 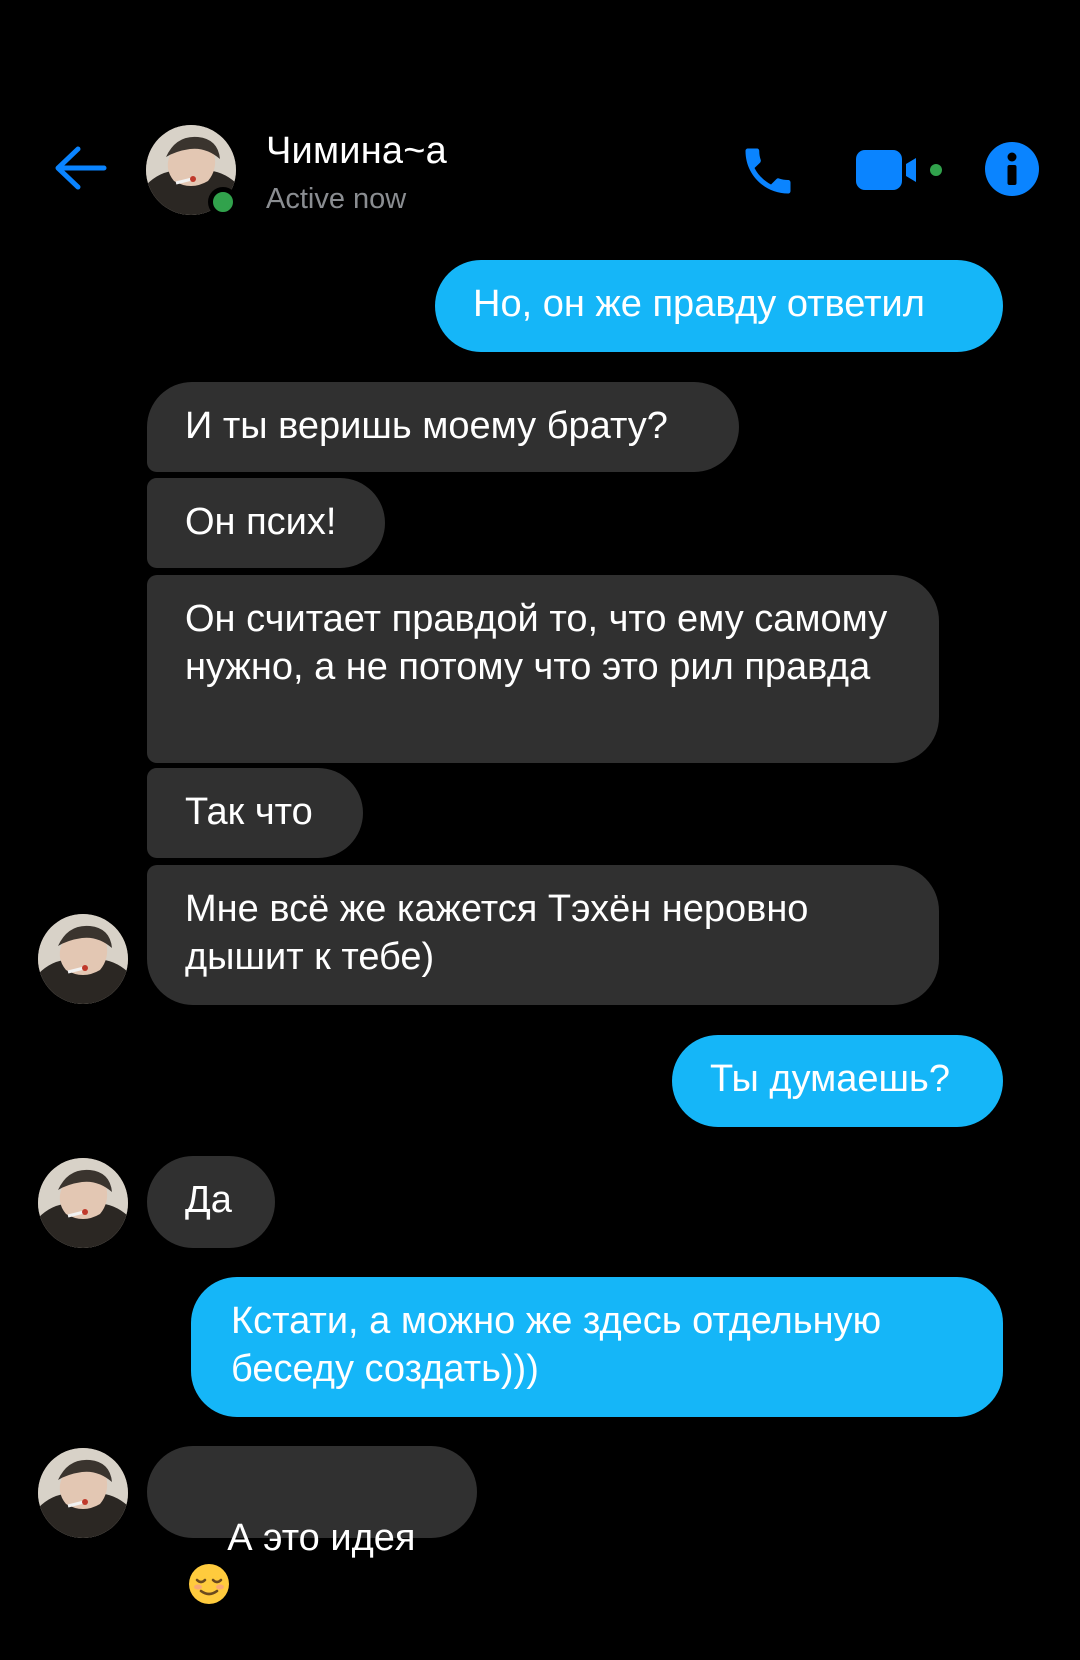 What do you see at coordinates (321, 1538) in the screenshot?
I see `message-text: А это идея` at bounding box center [321, 1538].